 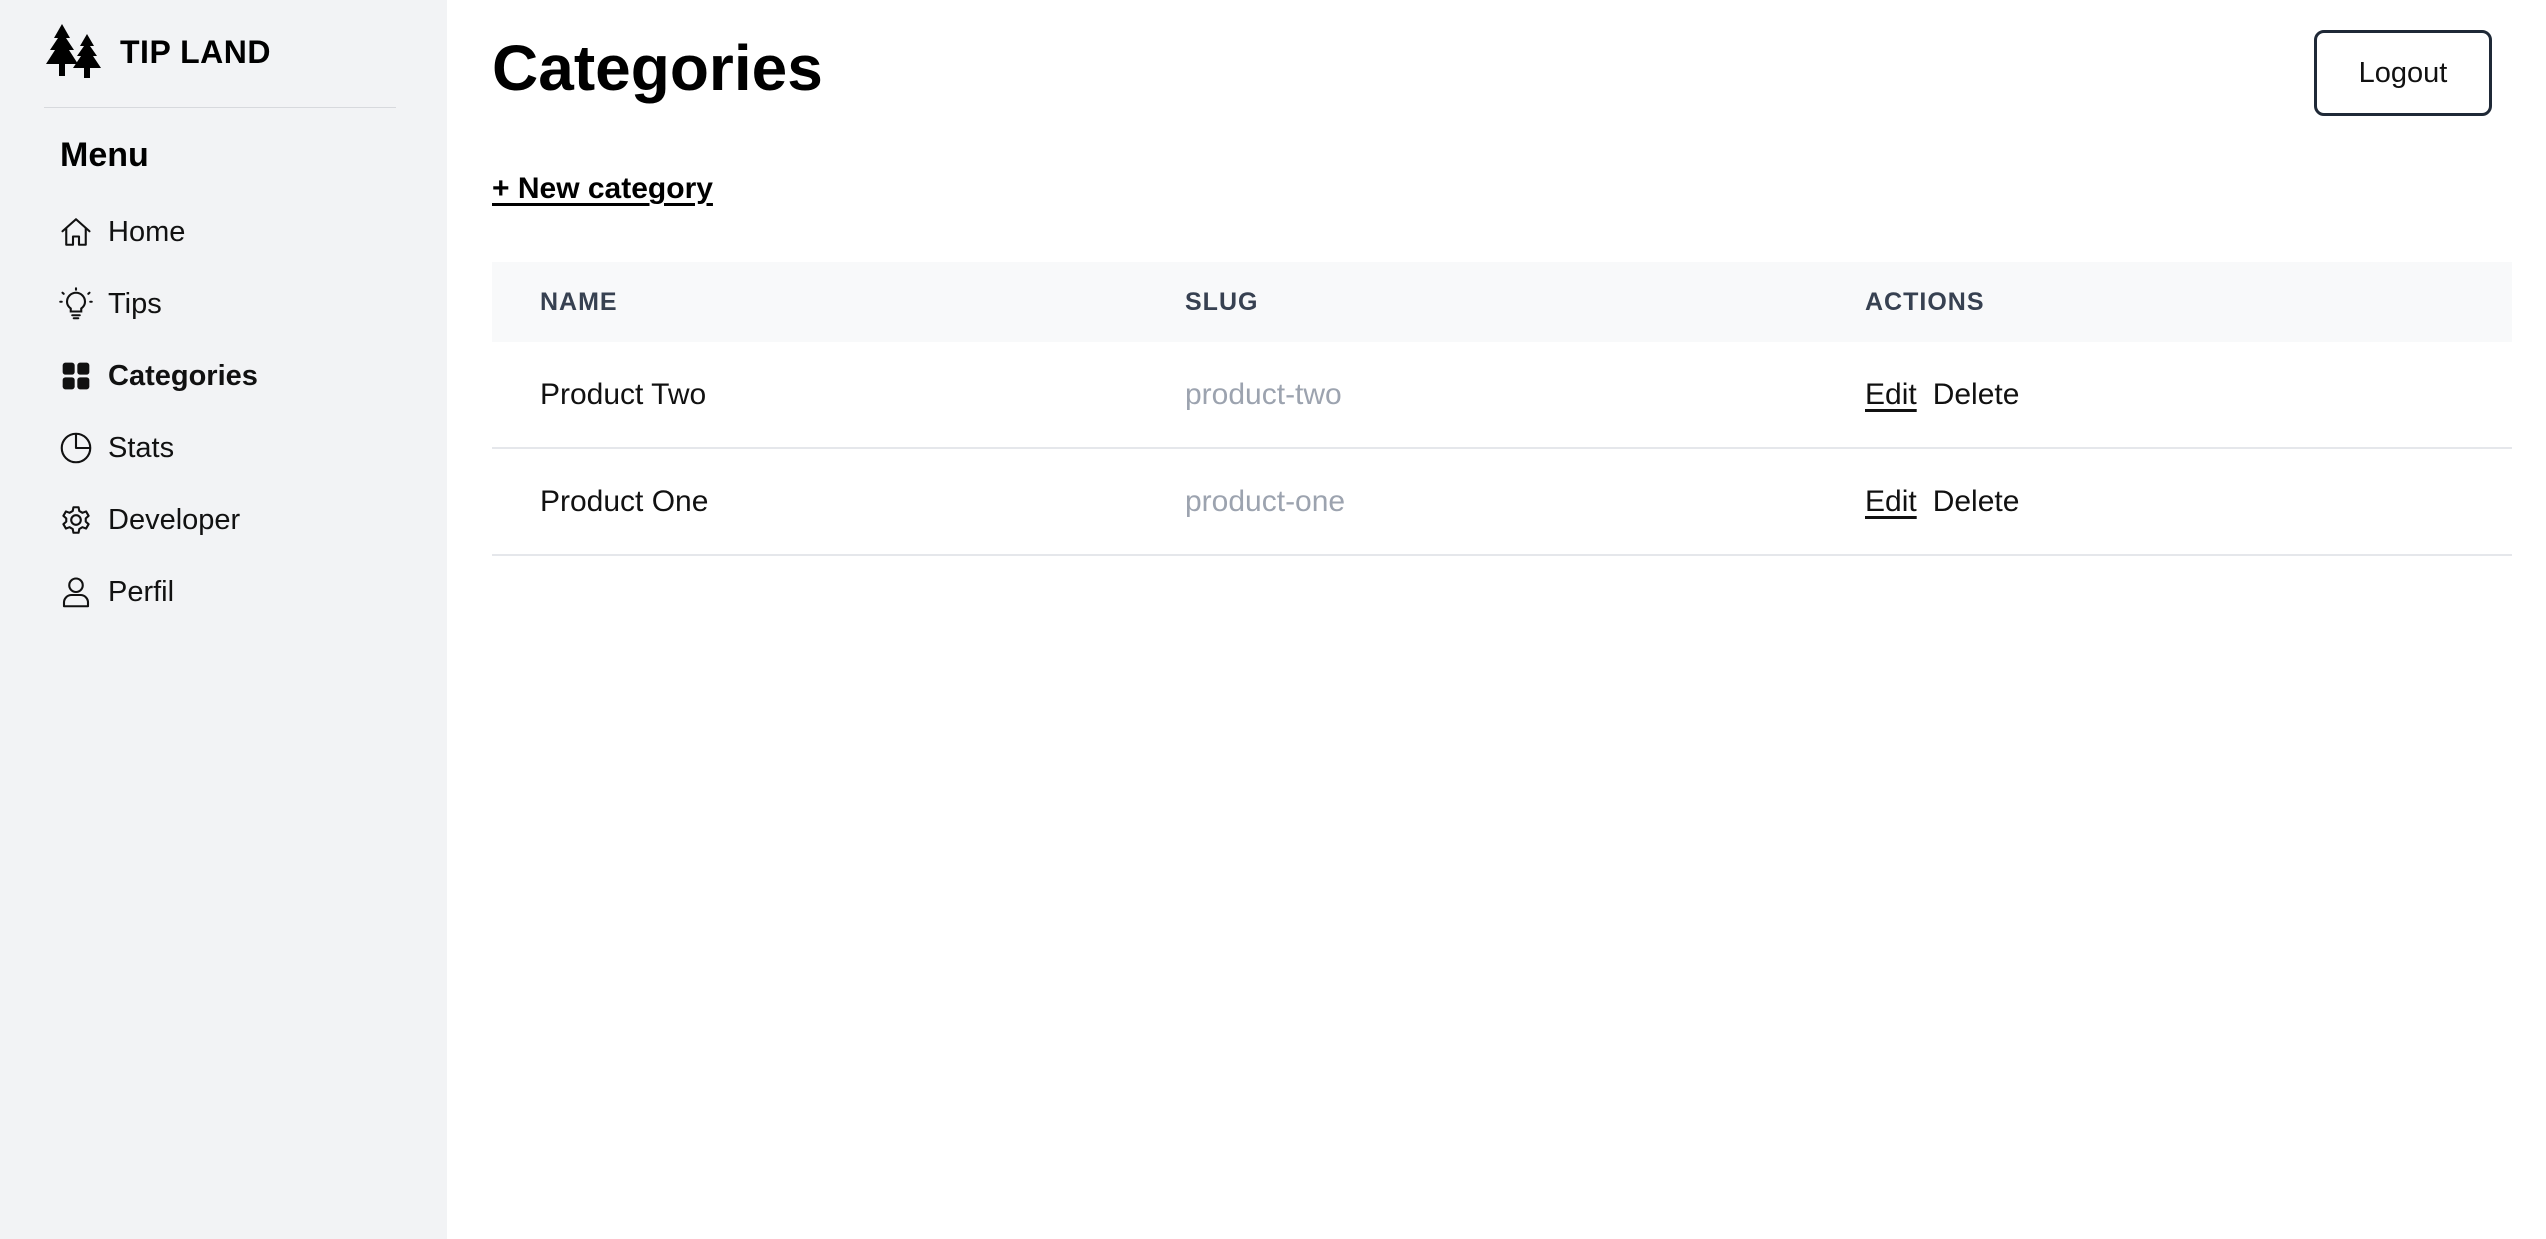 What do you see at coordinates (236, 232) in the screenshot?
I see `sidebar-item-home: Home` at bounding box center [236, 232].